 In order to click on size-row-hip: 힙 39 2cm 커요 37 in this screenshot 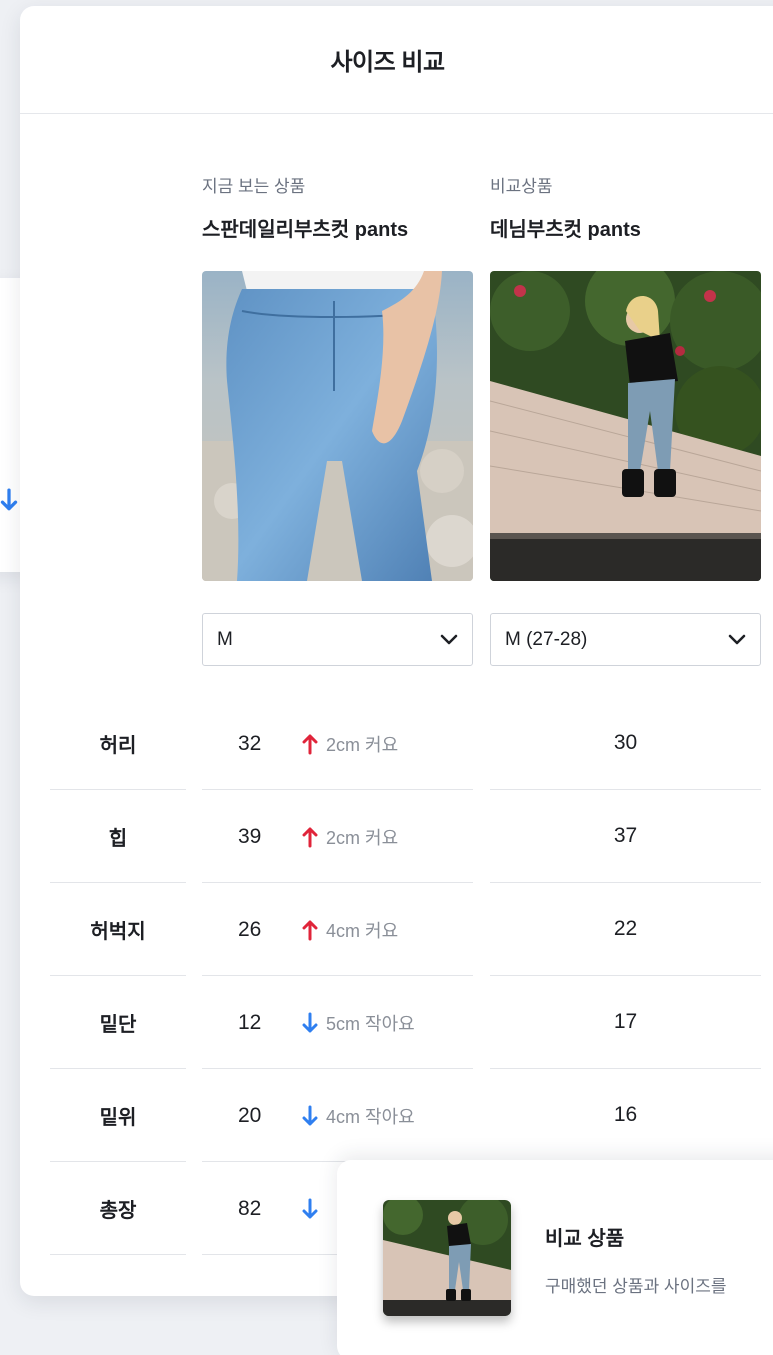, I will do `click(396, 836)`.